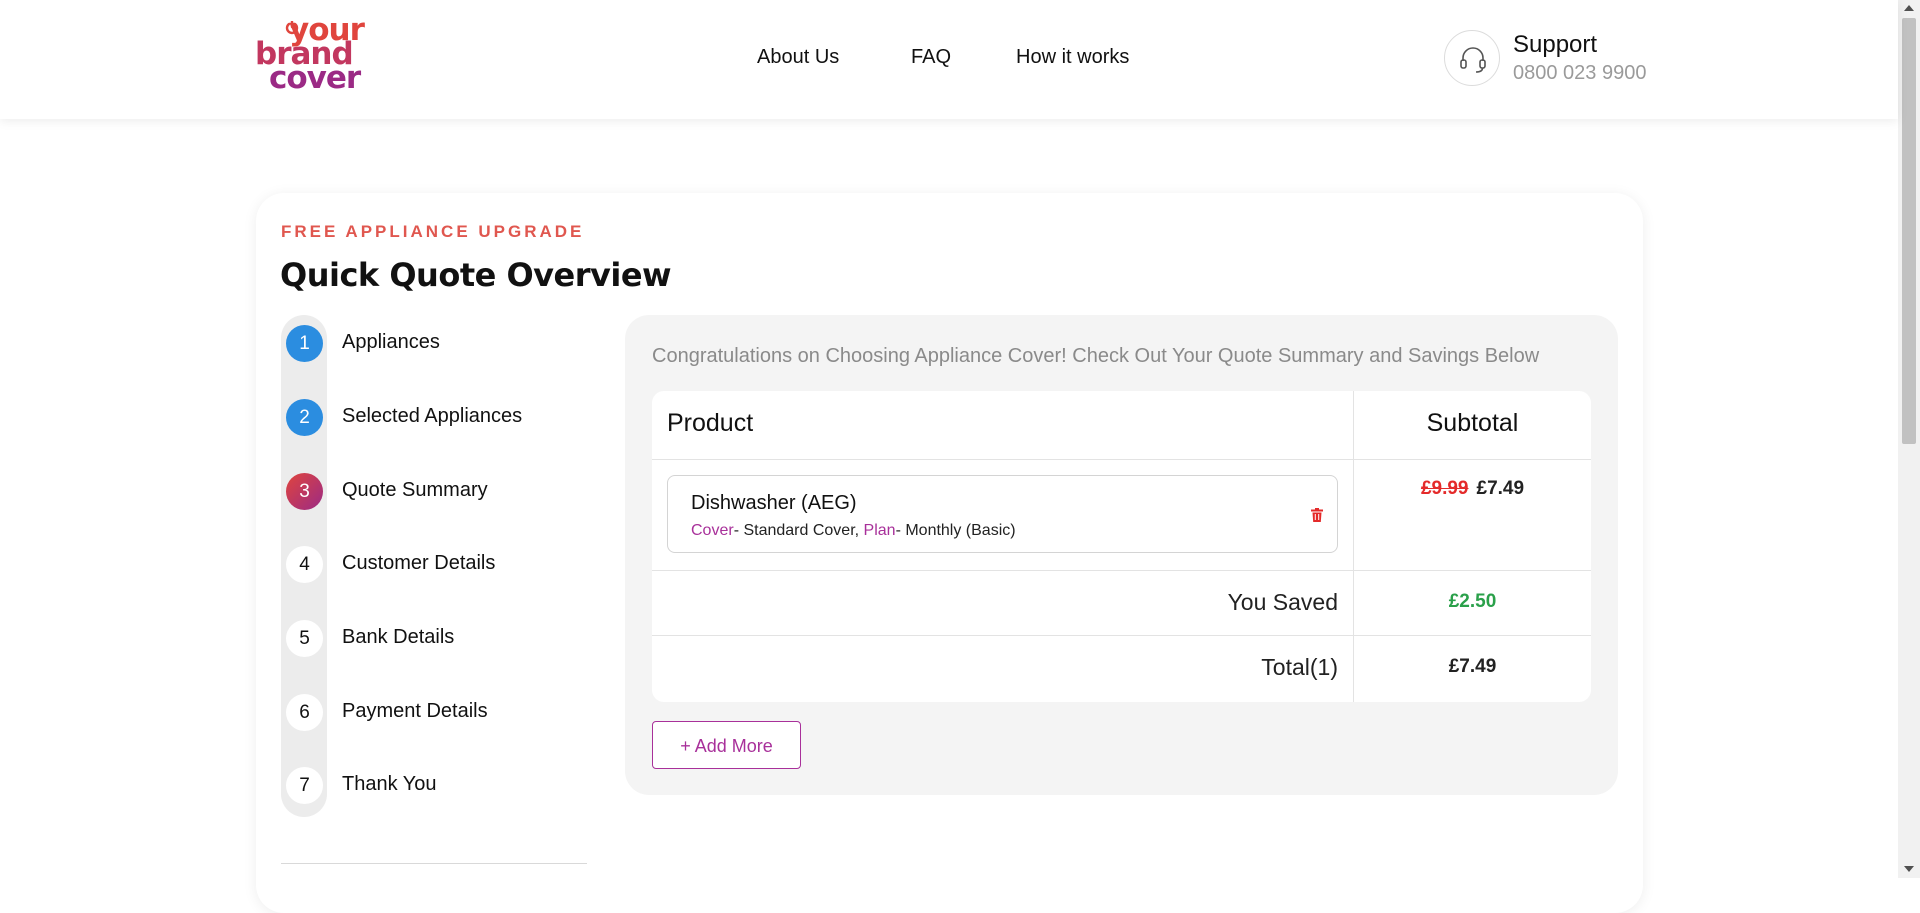 The image size is (1920, 913). I want to click on cover-label: Cover, so click(712, 530).